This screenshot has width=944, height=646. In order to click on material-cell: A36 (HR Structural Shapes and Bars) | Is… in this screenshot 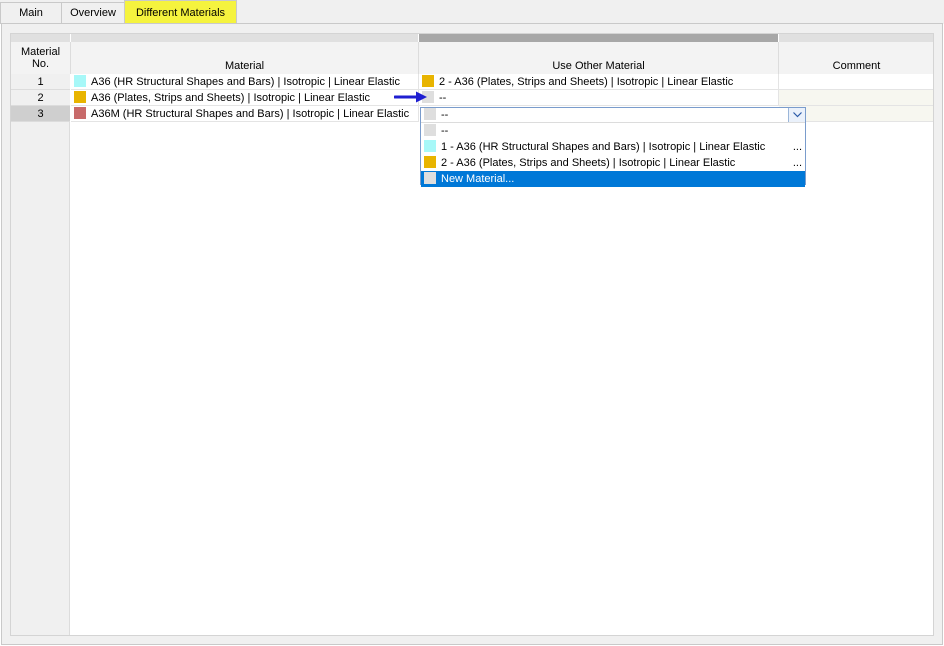, I will do `click(245, 82)`.